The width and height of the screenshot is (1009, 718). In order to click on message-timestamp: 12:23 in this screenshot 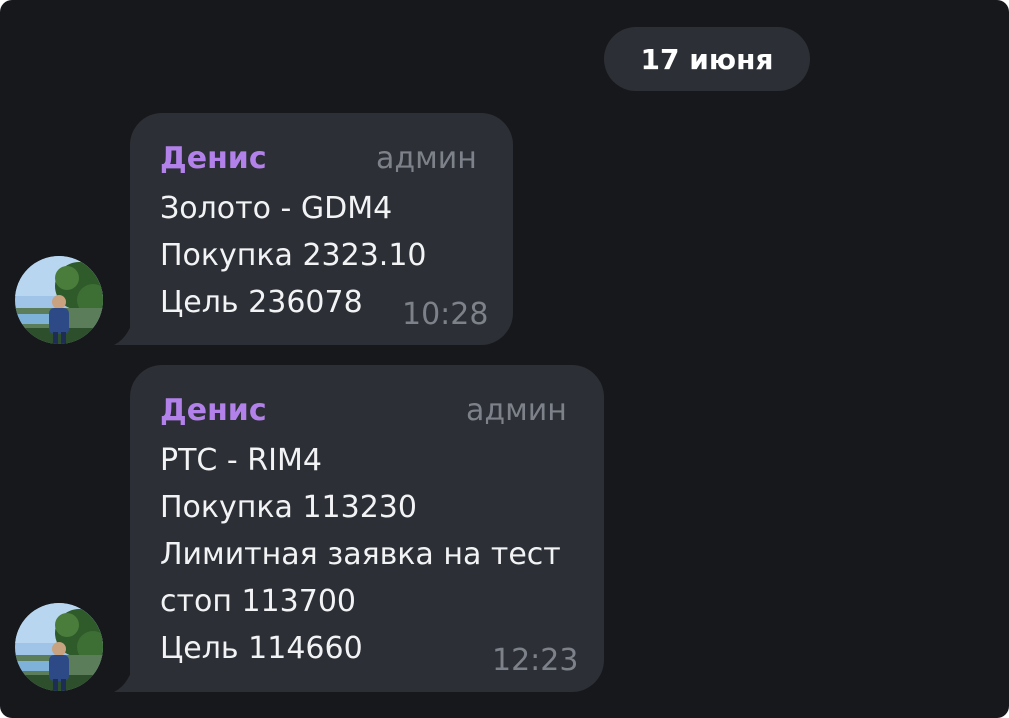, I will do `click(535, 660)`.